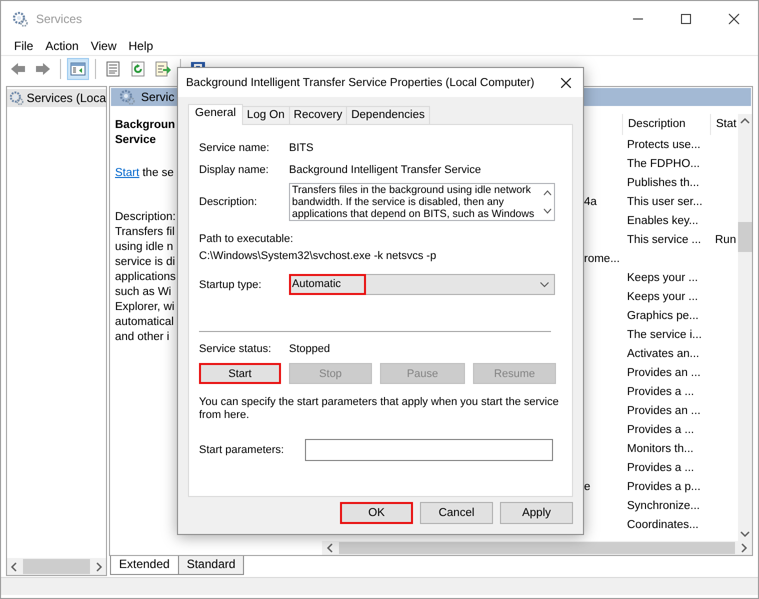 This screenshot has width=759, height=599. I want to click on table-cell-text: Run, so click(726, 240).